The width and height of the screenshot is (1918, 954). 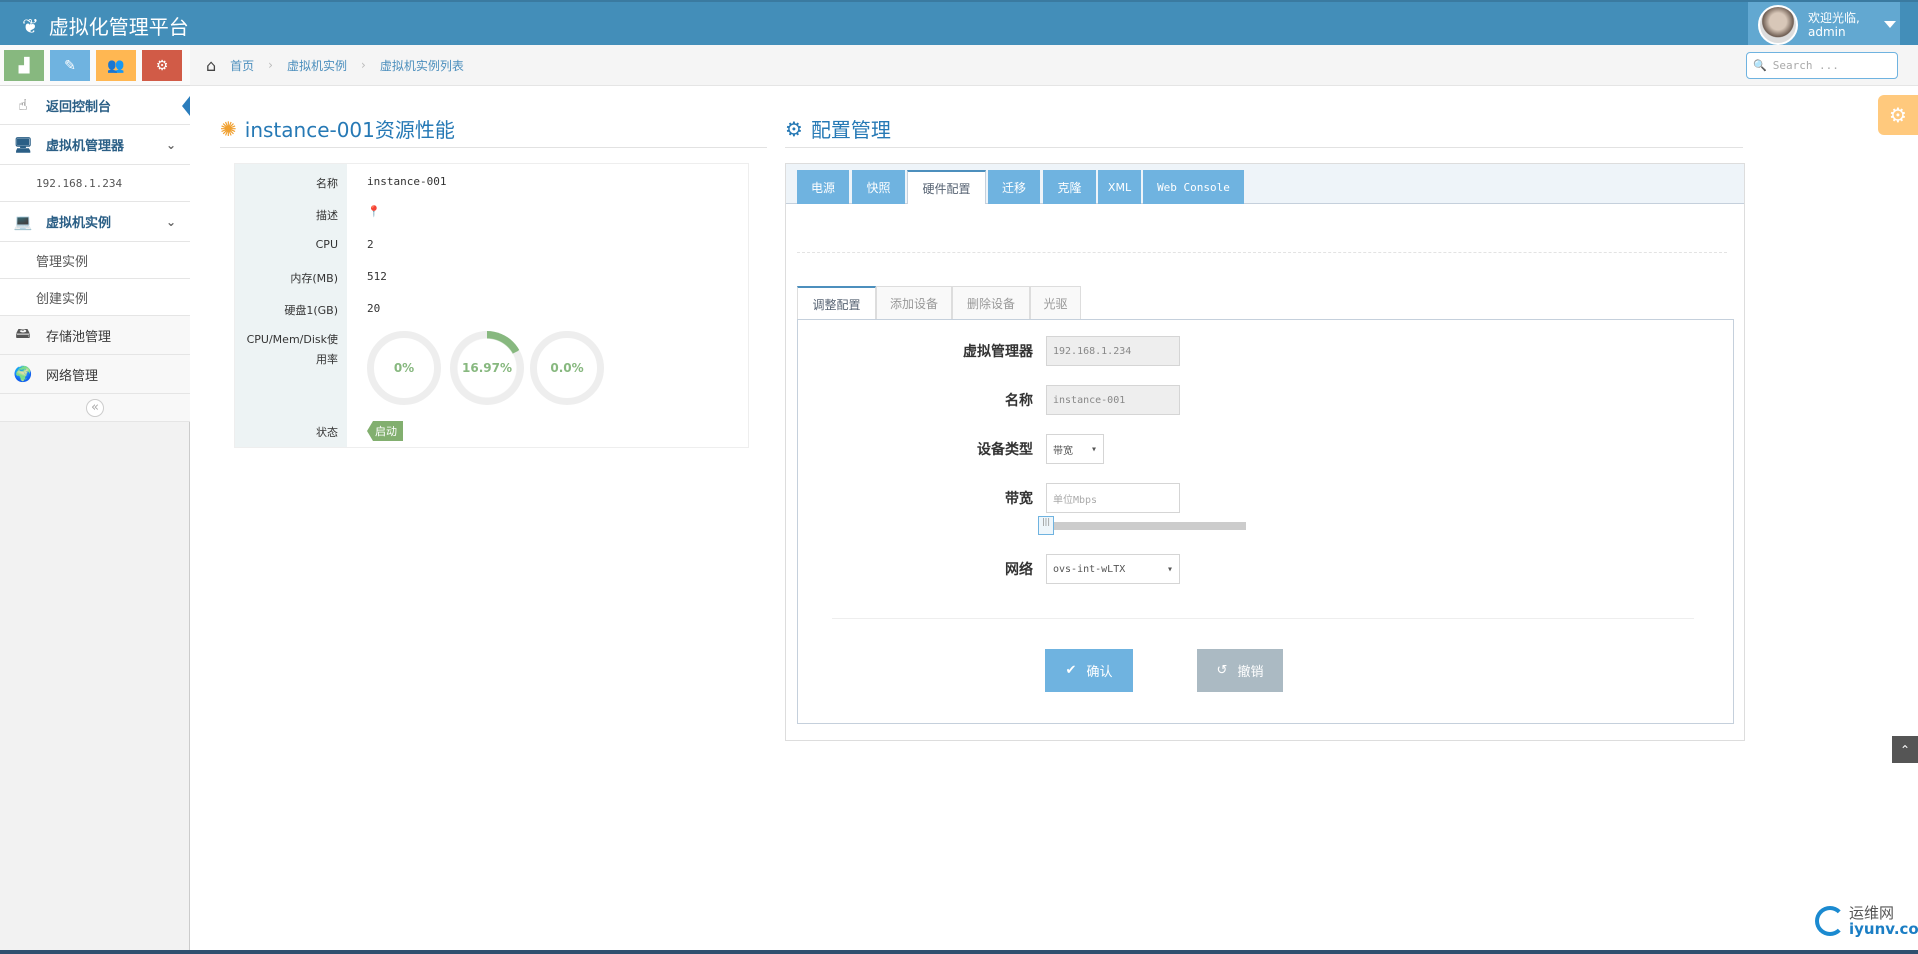 What do you see at coordinates (1069, 187) in the screenshot?
I see `tab-clone: 克隆` at bounding box center [1069, 187].